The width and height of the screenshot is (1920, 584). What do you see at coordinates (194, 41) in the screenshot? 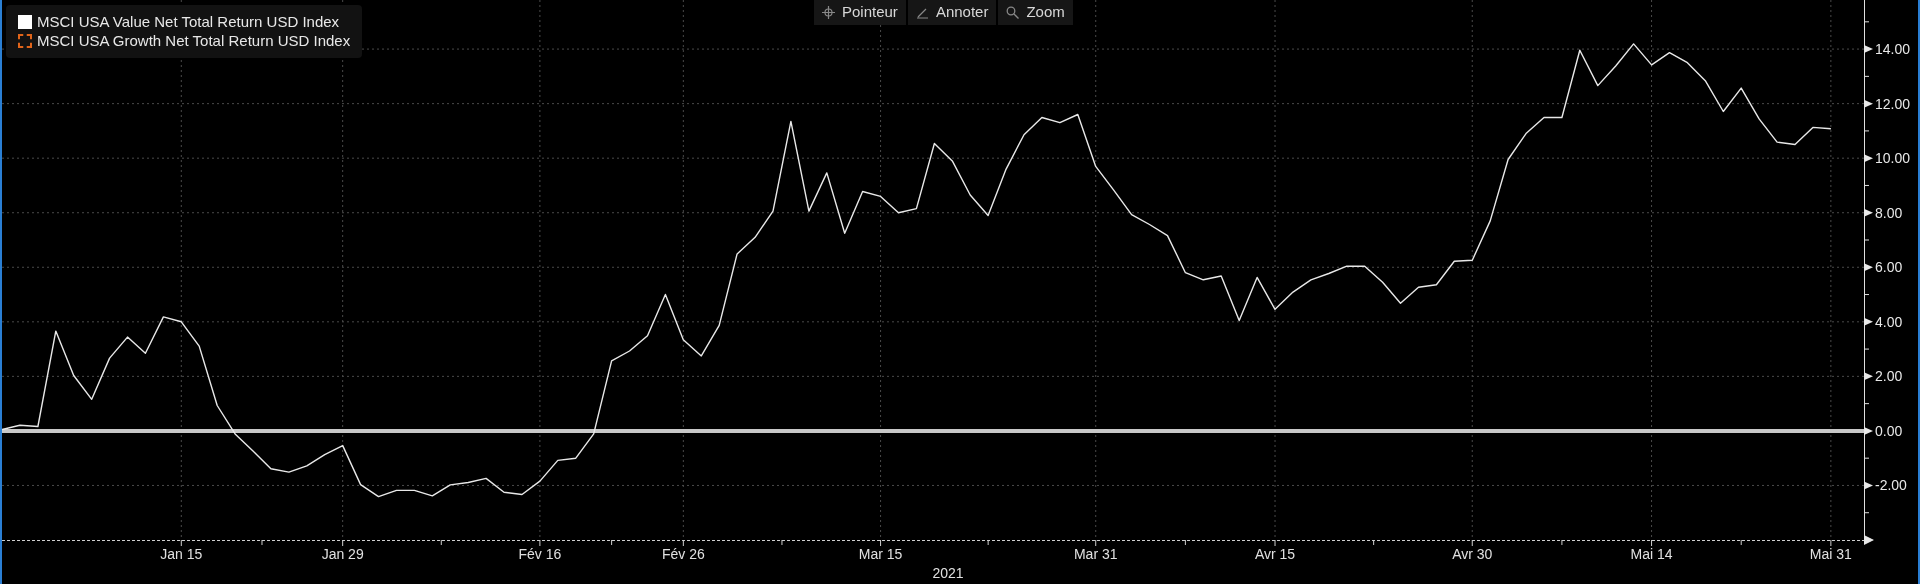
I see `legend-label: MSCI USA Growth Net Total Return USD Index` at bounding box center [194, 41].